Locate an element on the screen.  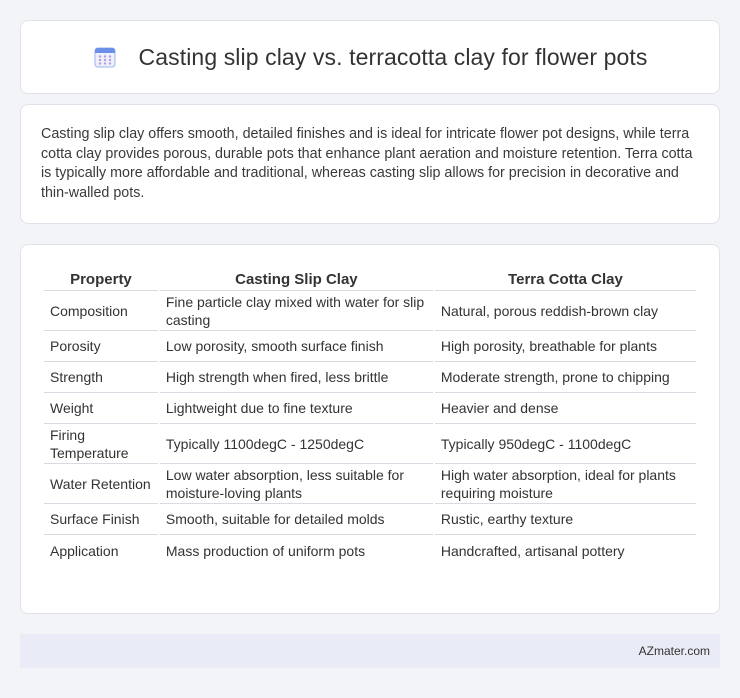
property-cell: Application is located at coordinates (84, 550).